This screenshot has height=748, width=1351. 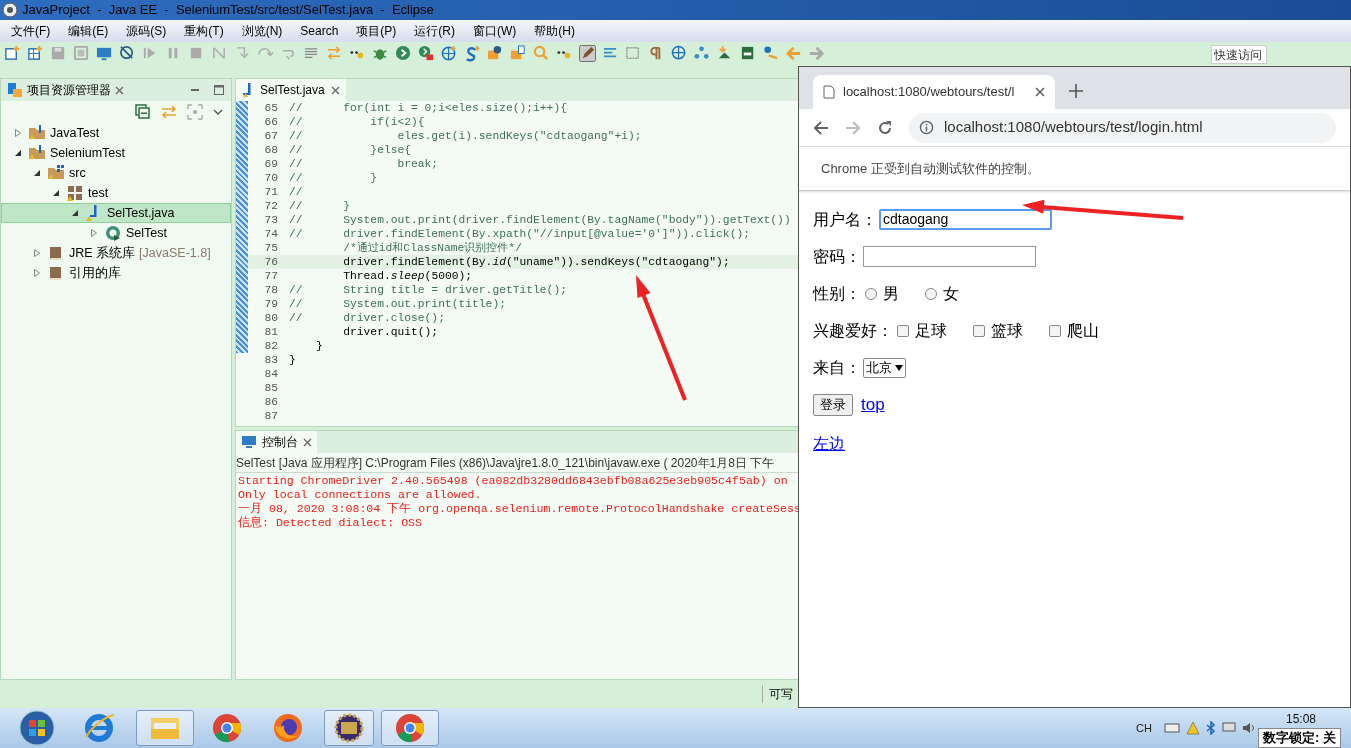 What do you see at coordinates (426, 53) in the screenshot?
I see `run-external-icon` at bounding box center [426, 53].